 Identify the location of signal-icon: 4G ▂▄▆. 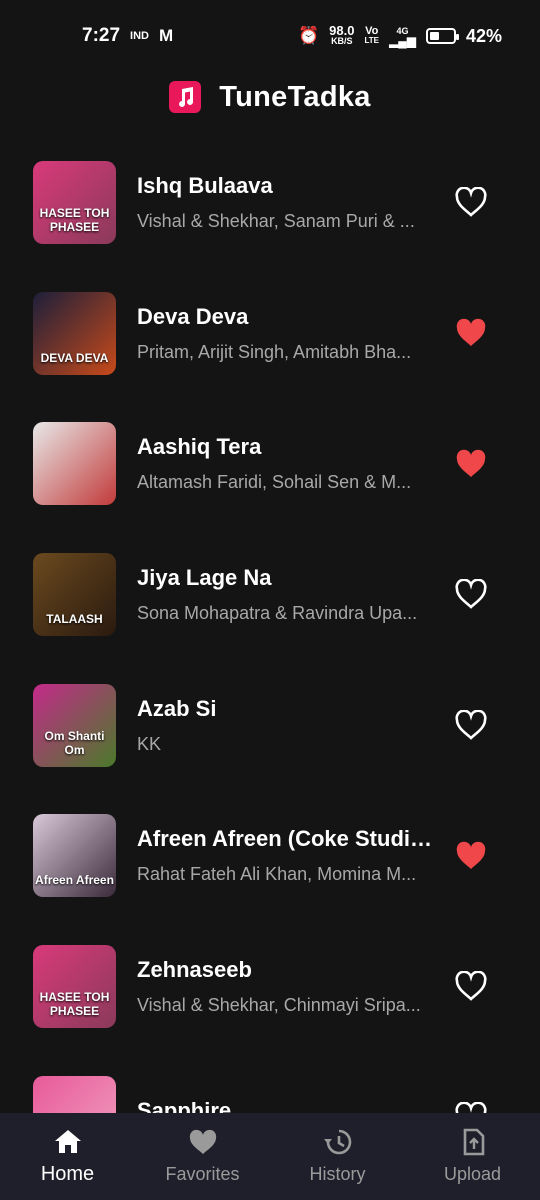
(402, 37).